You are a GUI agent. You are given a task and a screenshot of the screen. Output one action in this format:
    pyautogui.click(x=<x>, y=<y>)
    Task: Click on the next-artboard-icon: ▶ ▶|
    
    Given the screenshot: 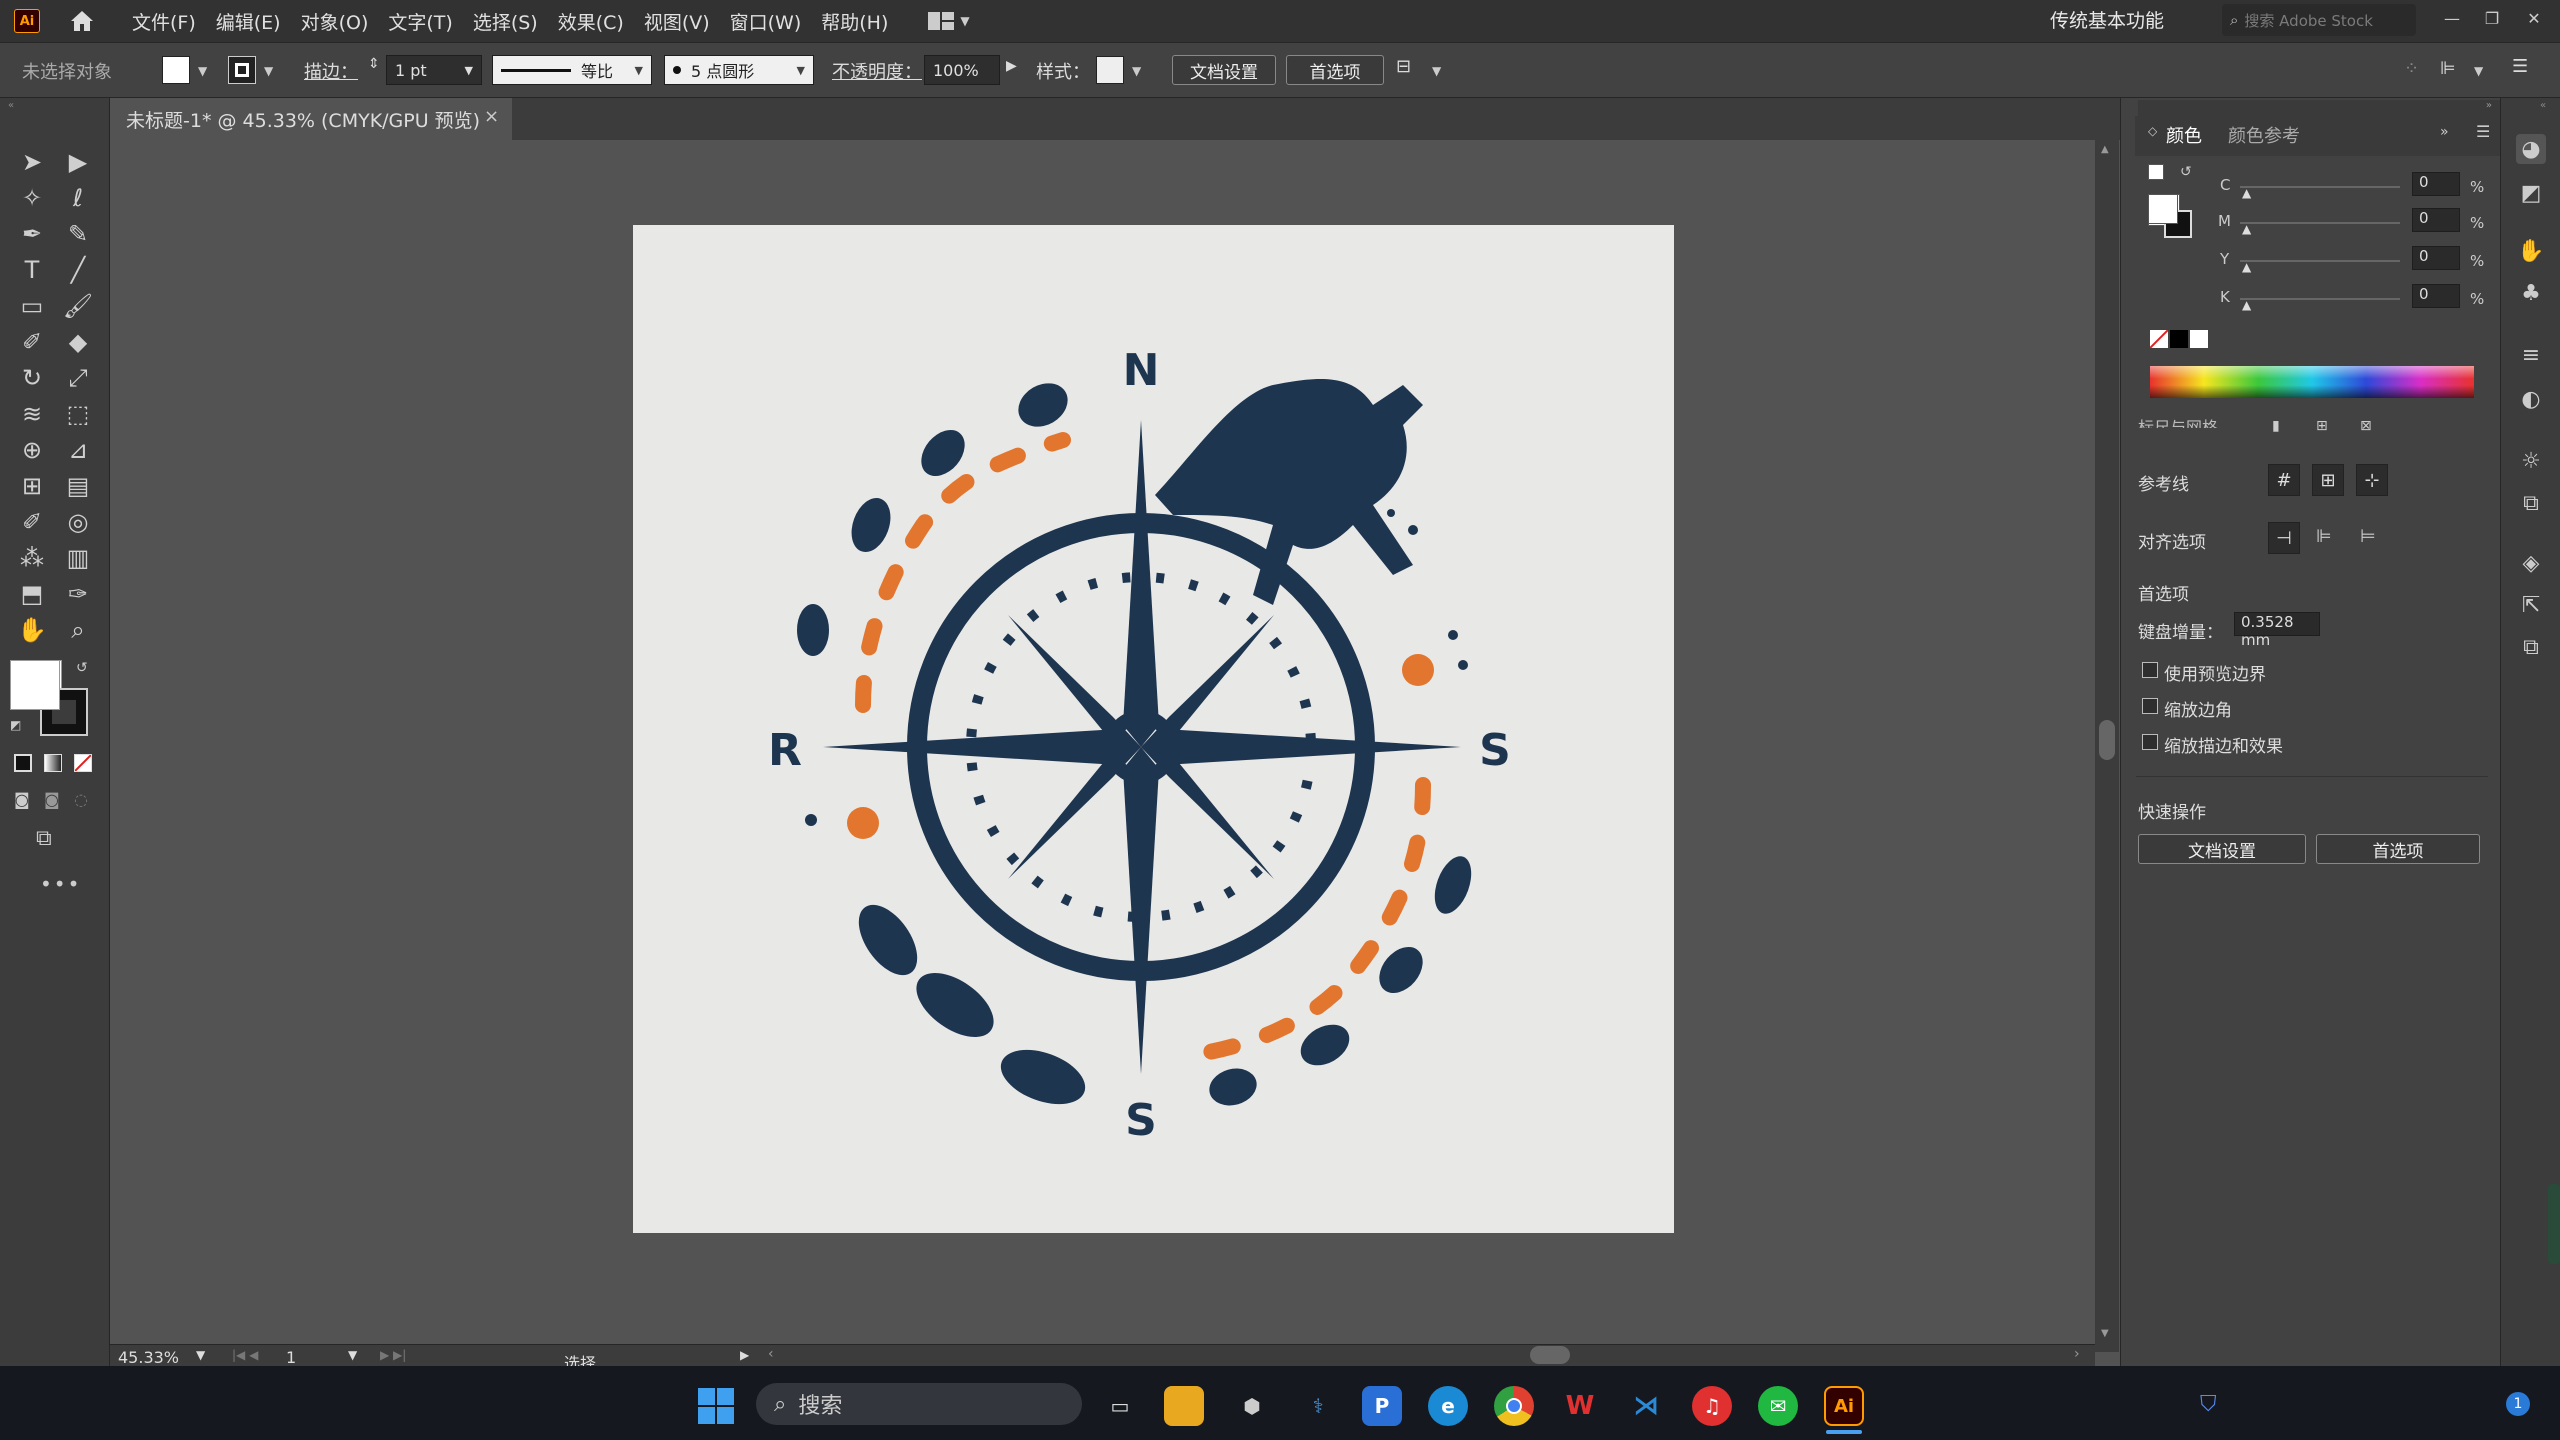 What is the action you would take?
    pyautogui.click(x=393, y=1355)
    